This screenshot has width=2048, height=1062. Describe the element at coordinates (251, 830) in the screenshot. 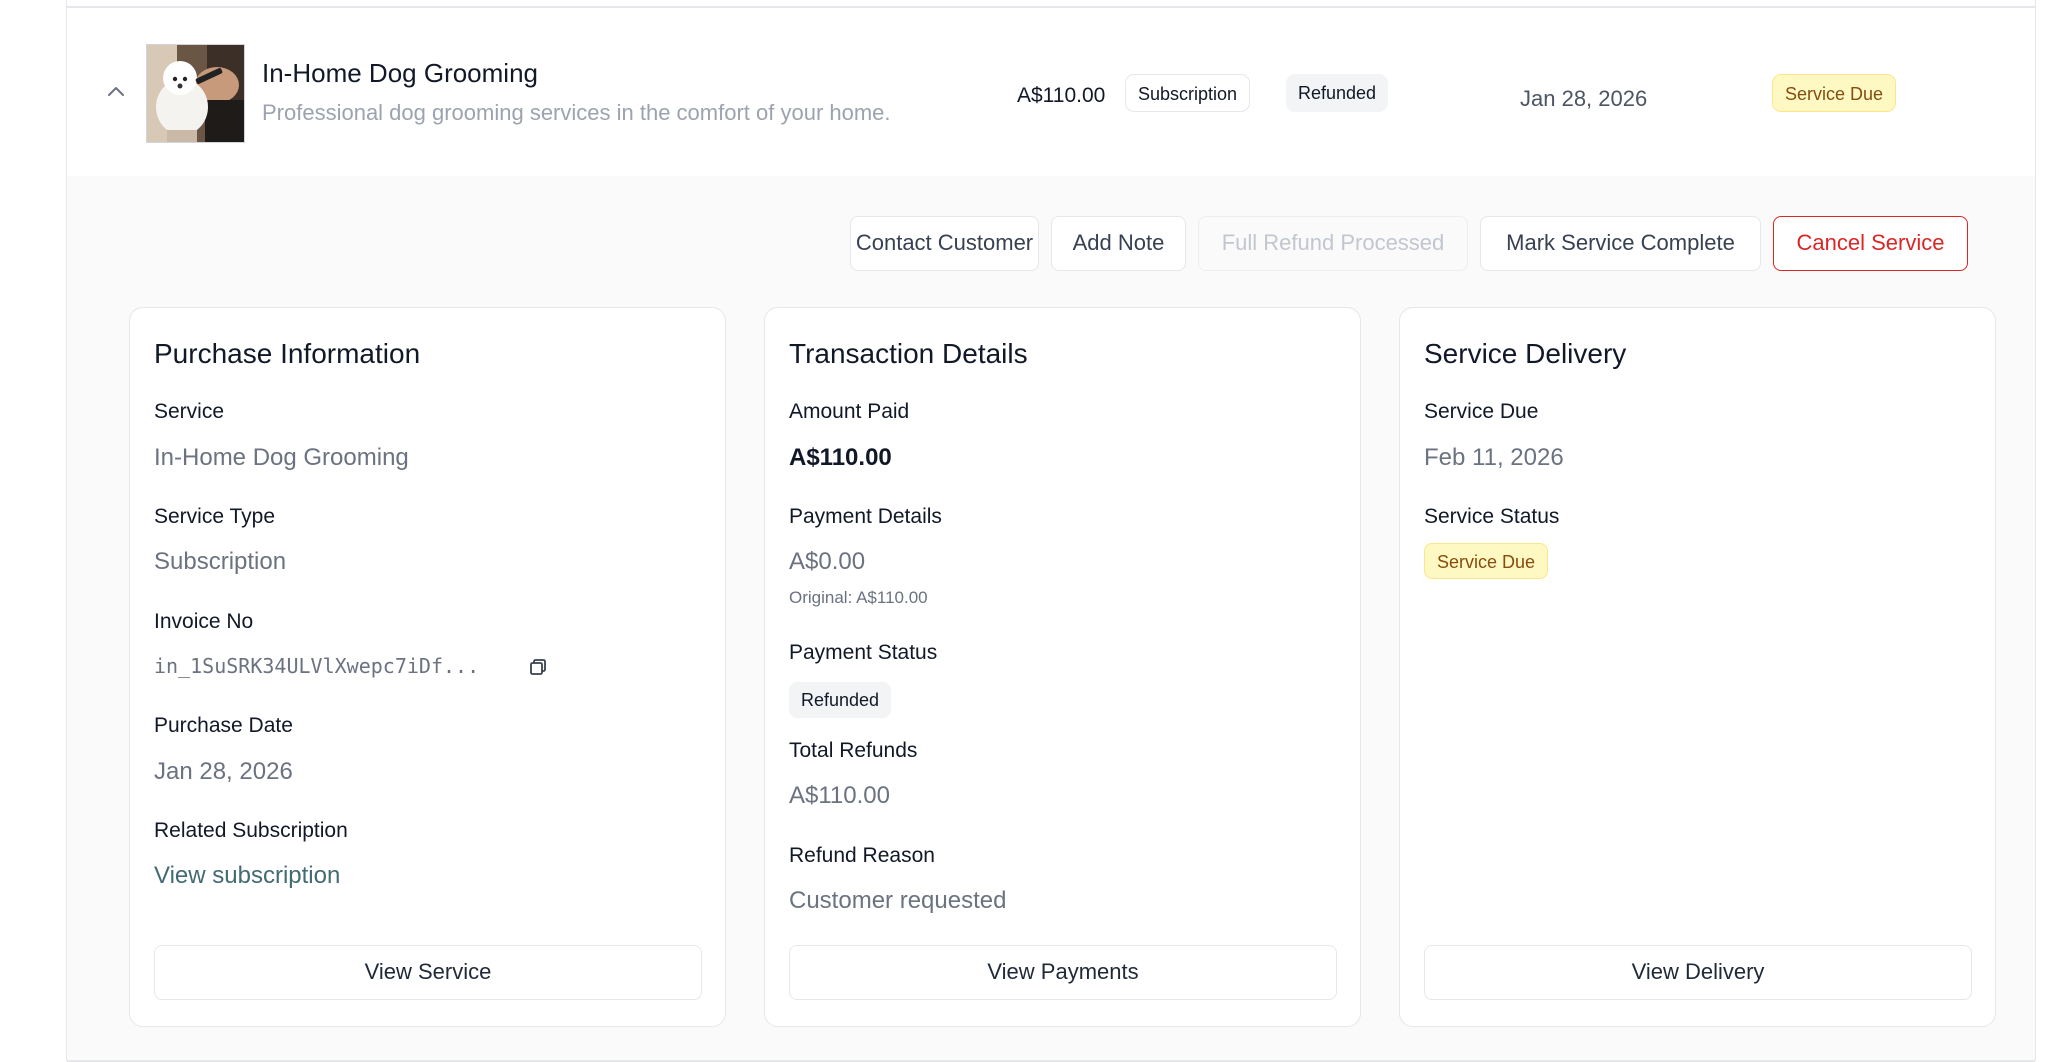

I see `related-subscription-label: Related Subscription` at that location.